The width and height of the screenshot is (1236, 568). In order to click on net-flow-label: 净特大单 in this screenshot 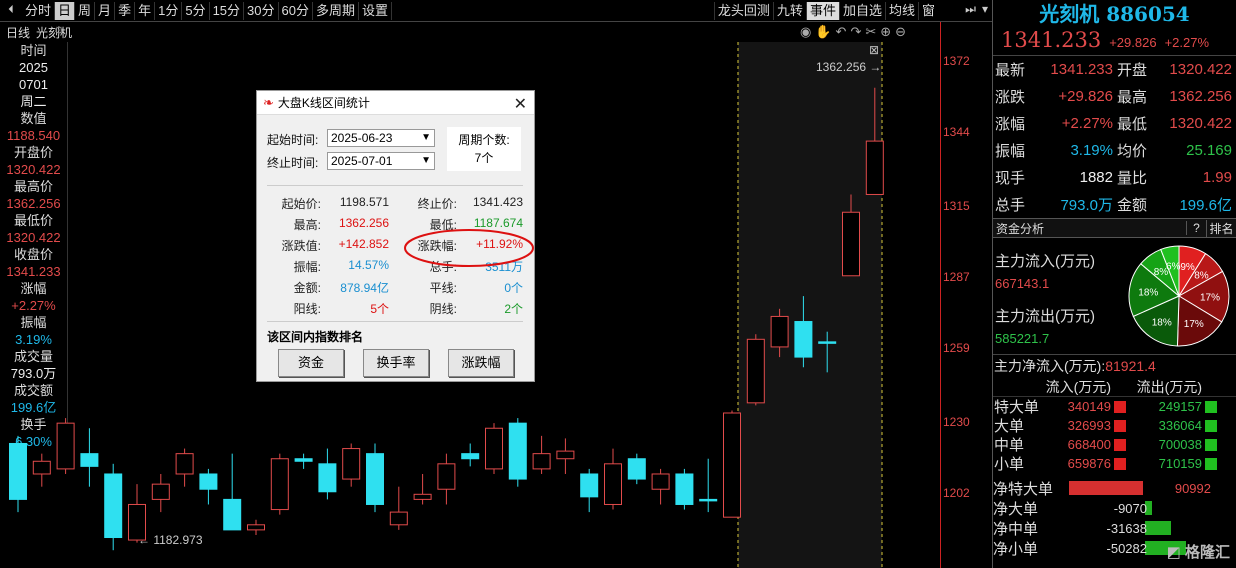, I will do `click(1023, 489)`.